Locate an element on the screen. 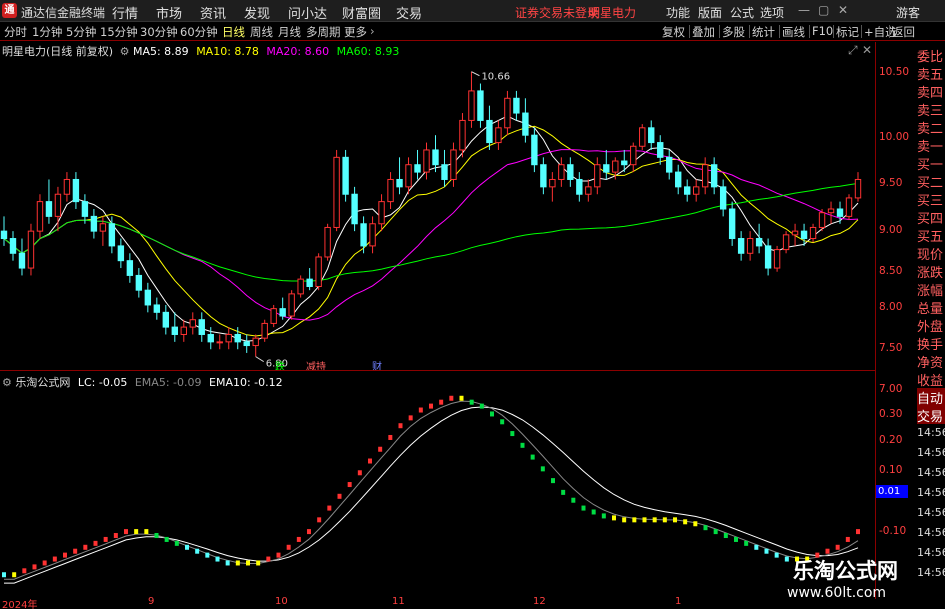  menu-trade: 交易 is located at coordinates (409, 12).